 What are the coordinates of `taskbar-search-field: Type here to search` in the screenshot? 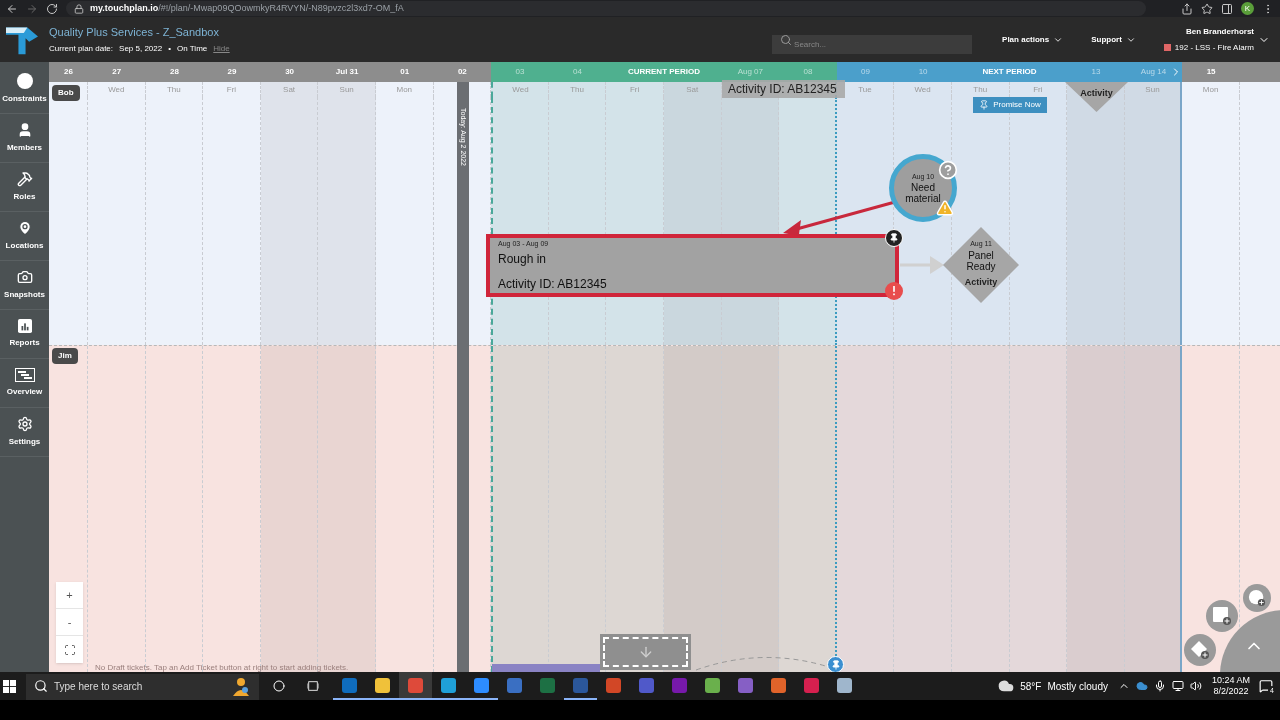 It's located at (142, 686).